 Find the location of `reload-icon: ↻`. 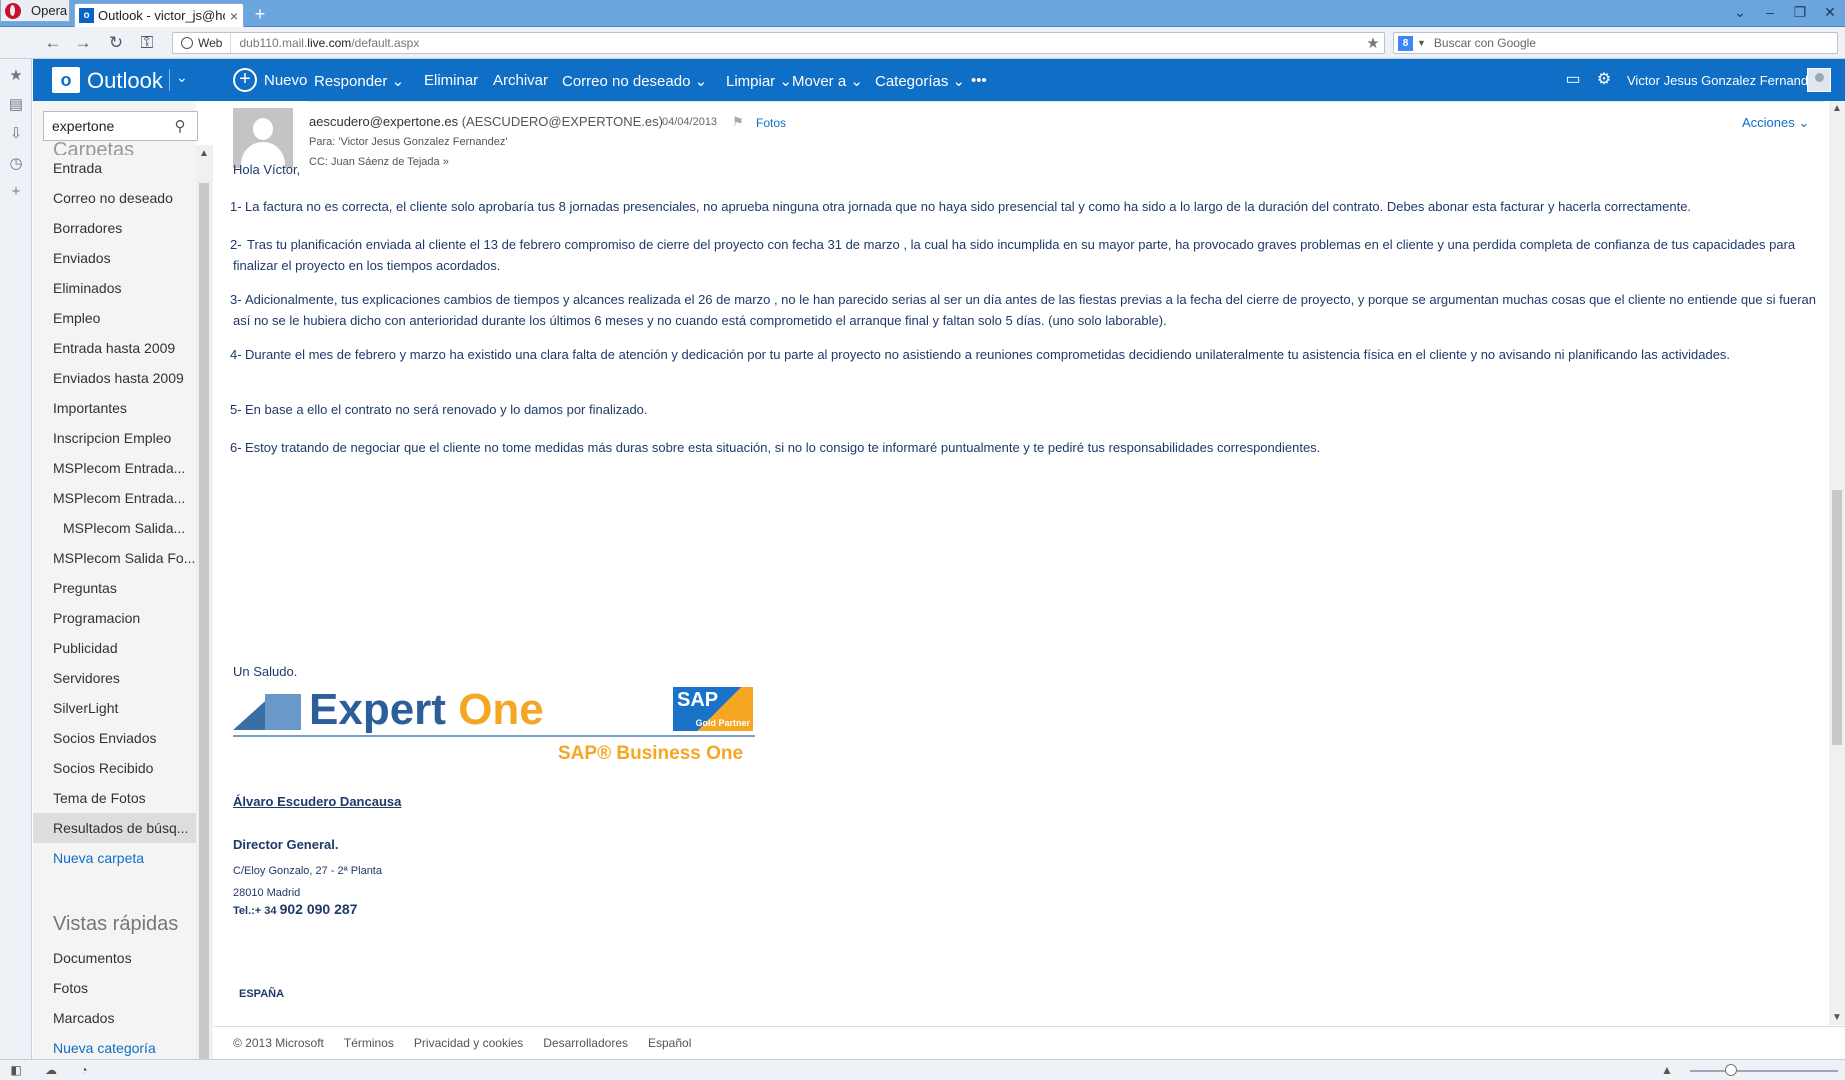

reload-icon: ↻ is located at coordinates (116, 43).